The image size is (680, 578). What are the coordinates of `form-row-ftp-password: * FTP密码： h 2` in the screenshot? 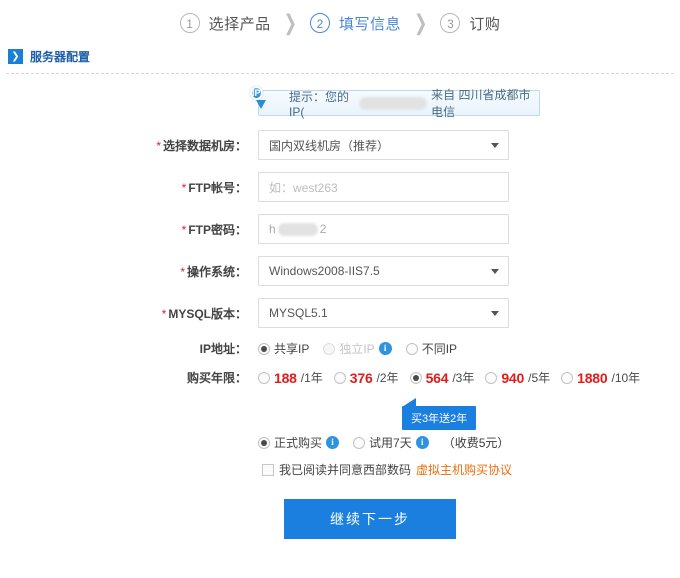 It's located at (340, 229).